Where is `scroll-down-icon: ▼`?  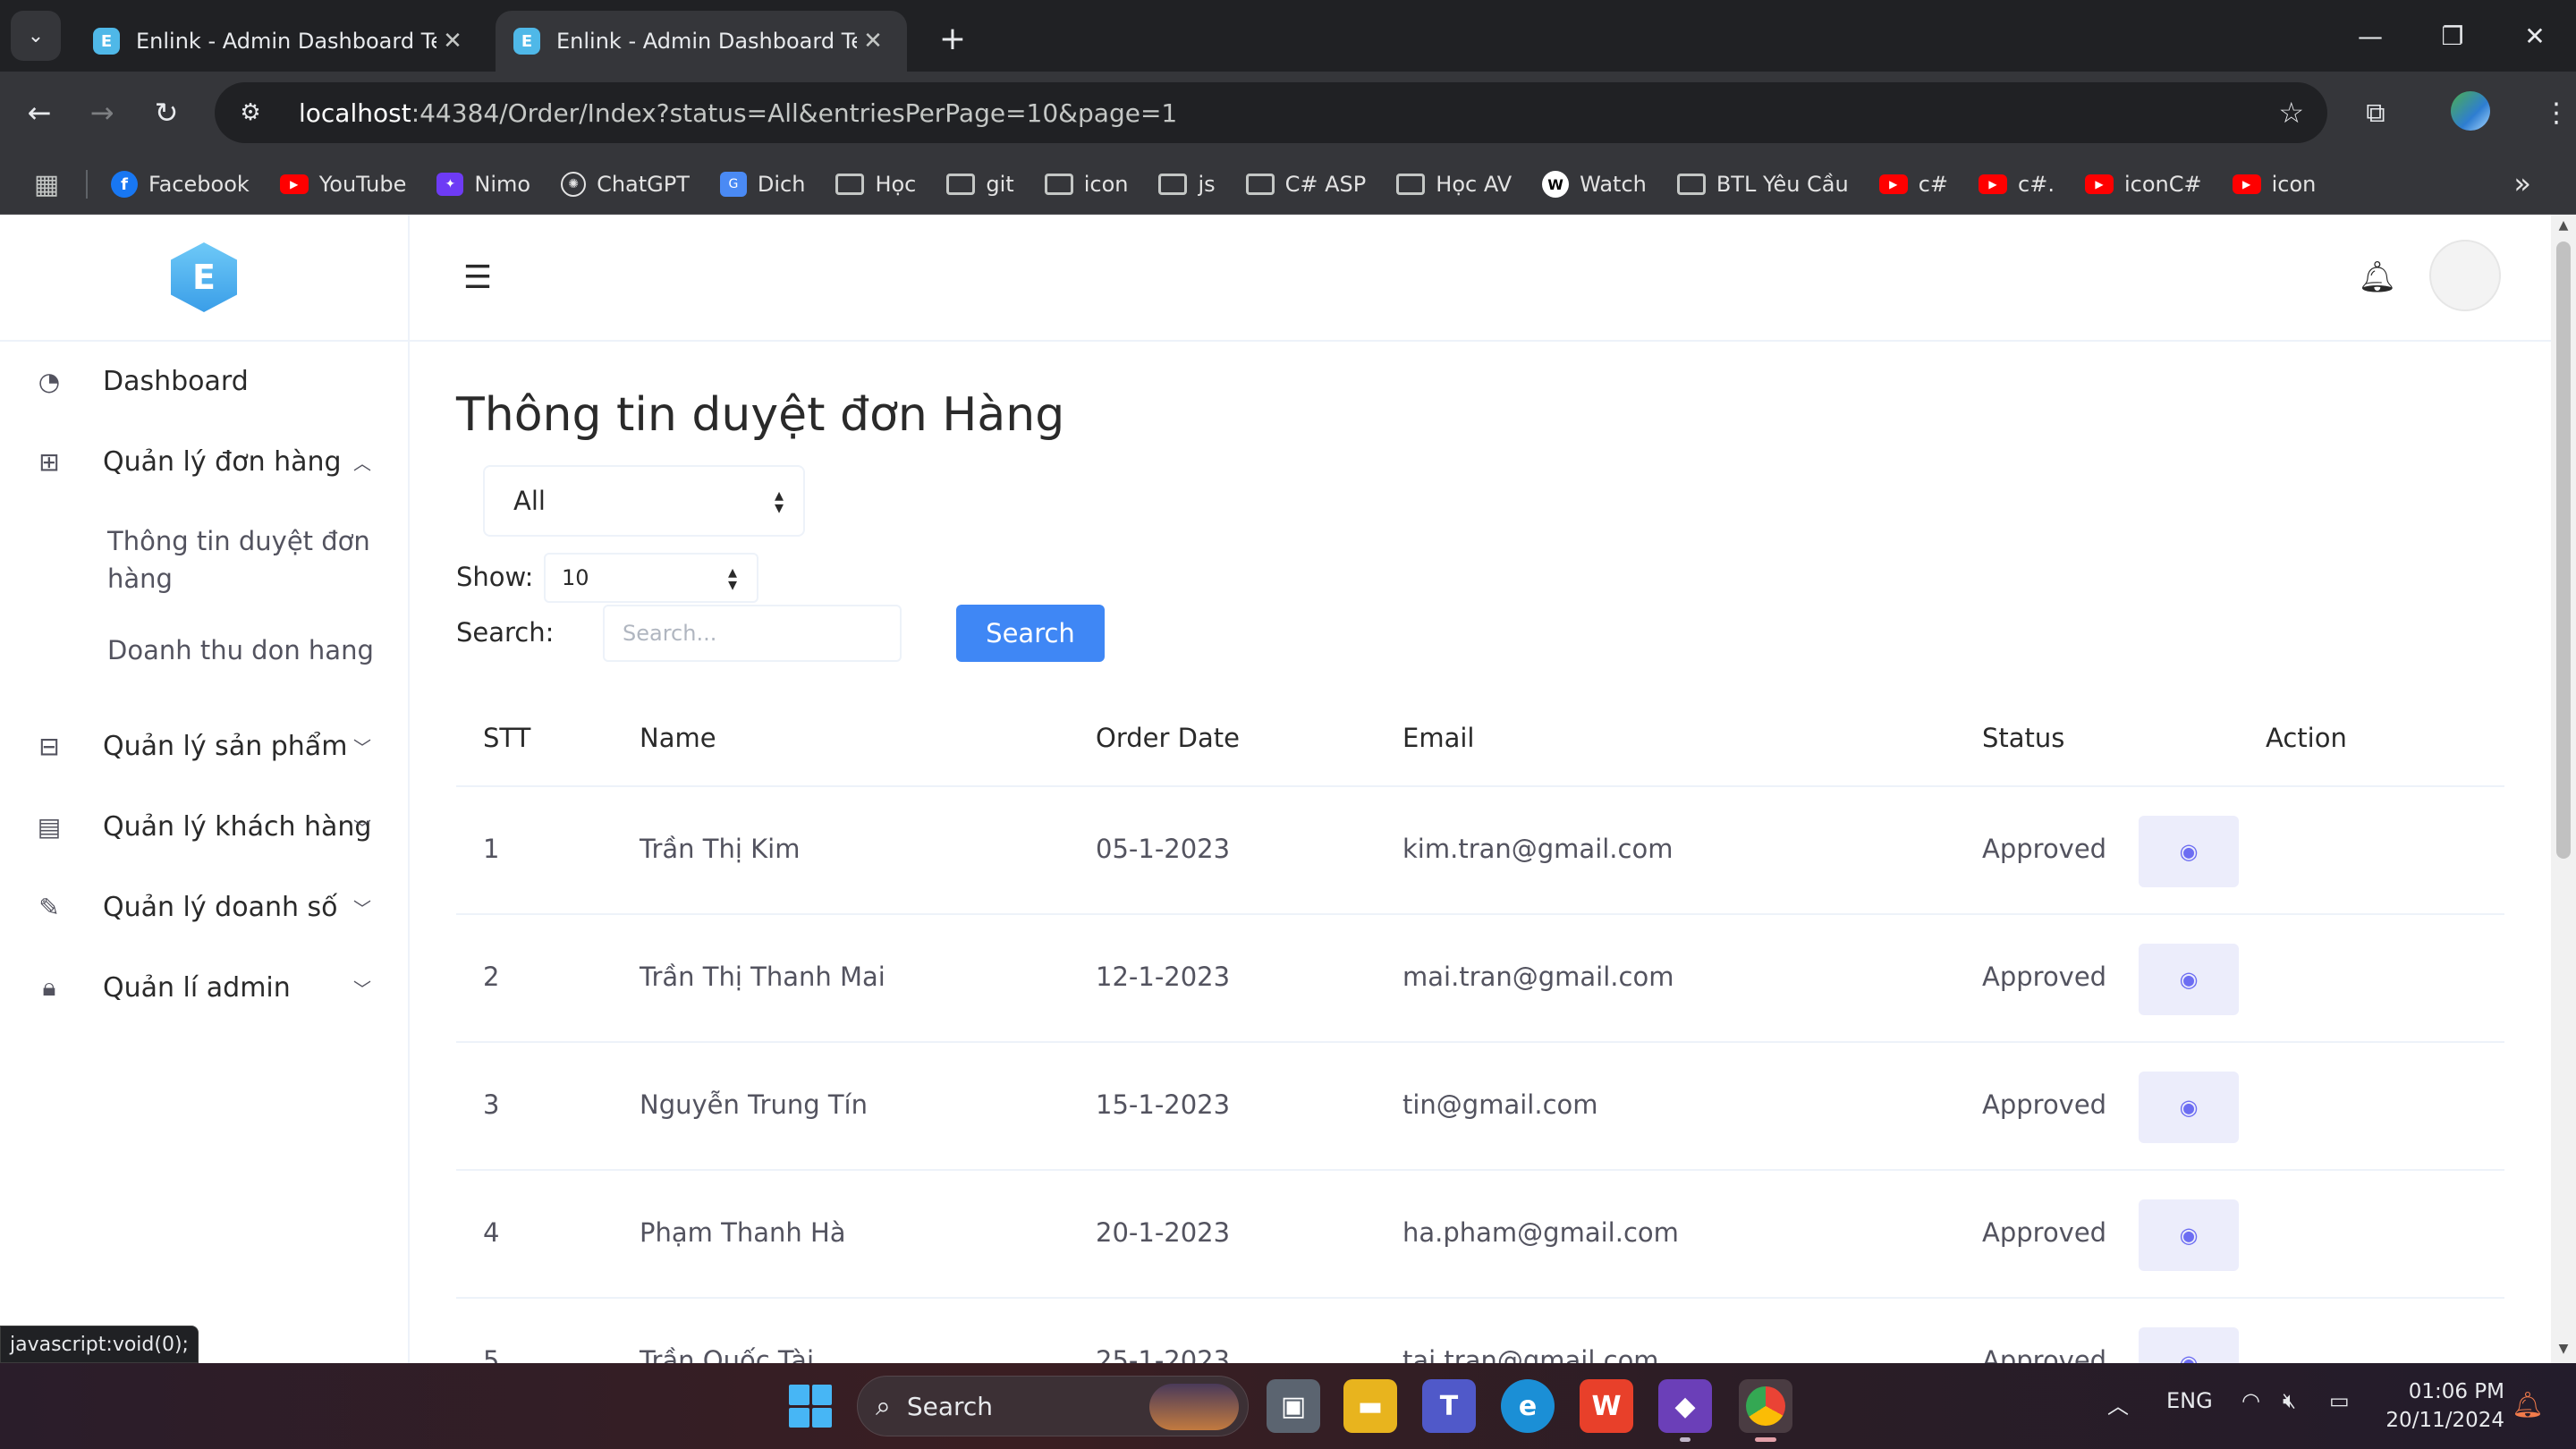
scroll-down-icon: ▼ is located at coordinates (2563, 1351).